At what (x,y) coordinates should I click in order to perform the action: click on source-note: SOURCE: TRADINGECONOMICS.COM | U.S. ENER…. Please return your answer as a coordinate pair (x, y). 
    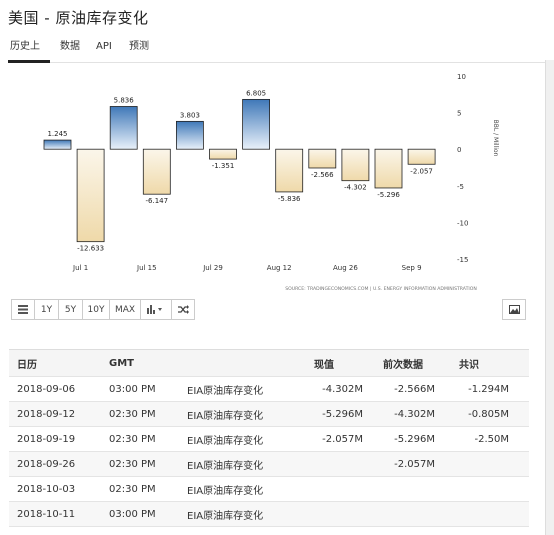
    Looking at the image, I should click on (381, 289).